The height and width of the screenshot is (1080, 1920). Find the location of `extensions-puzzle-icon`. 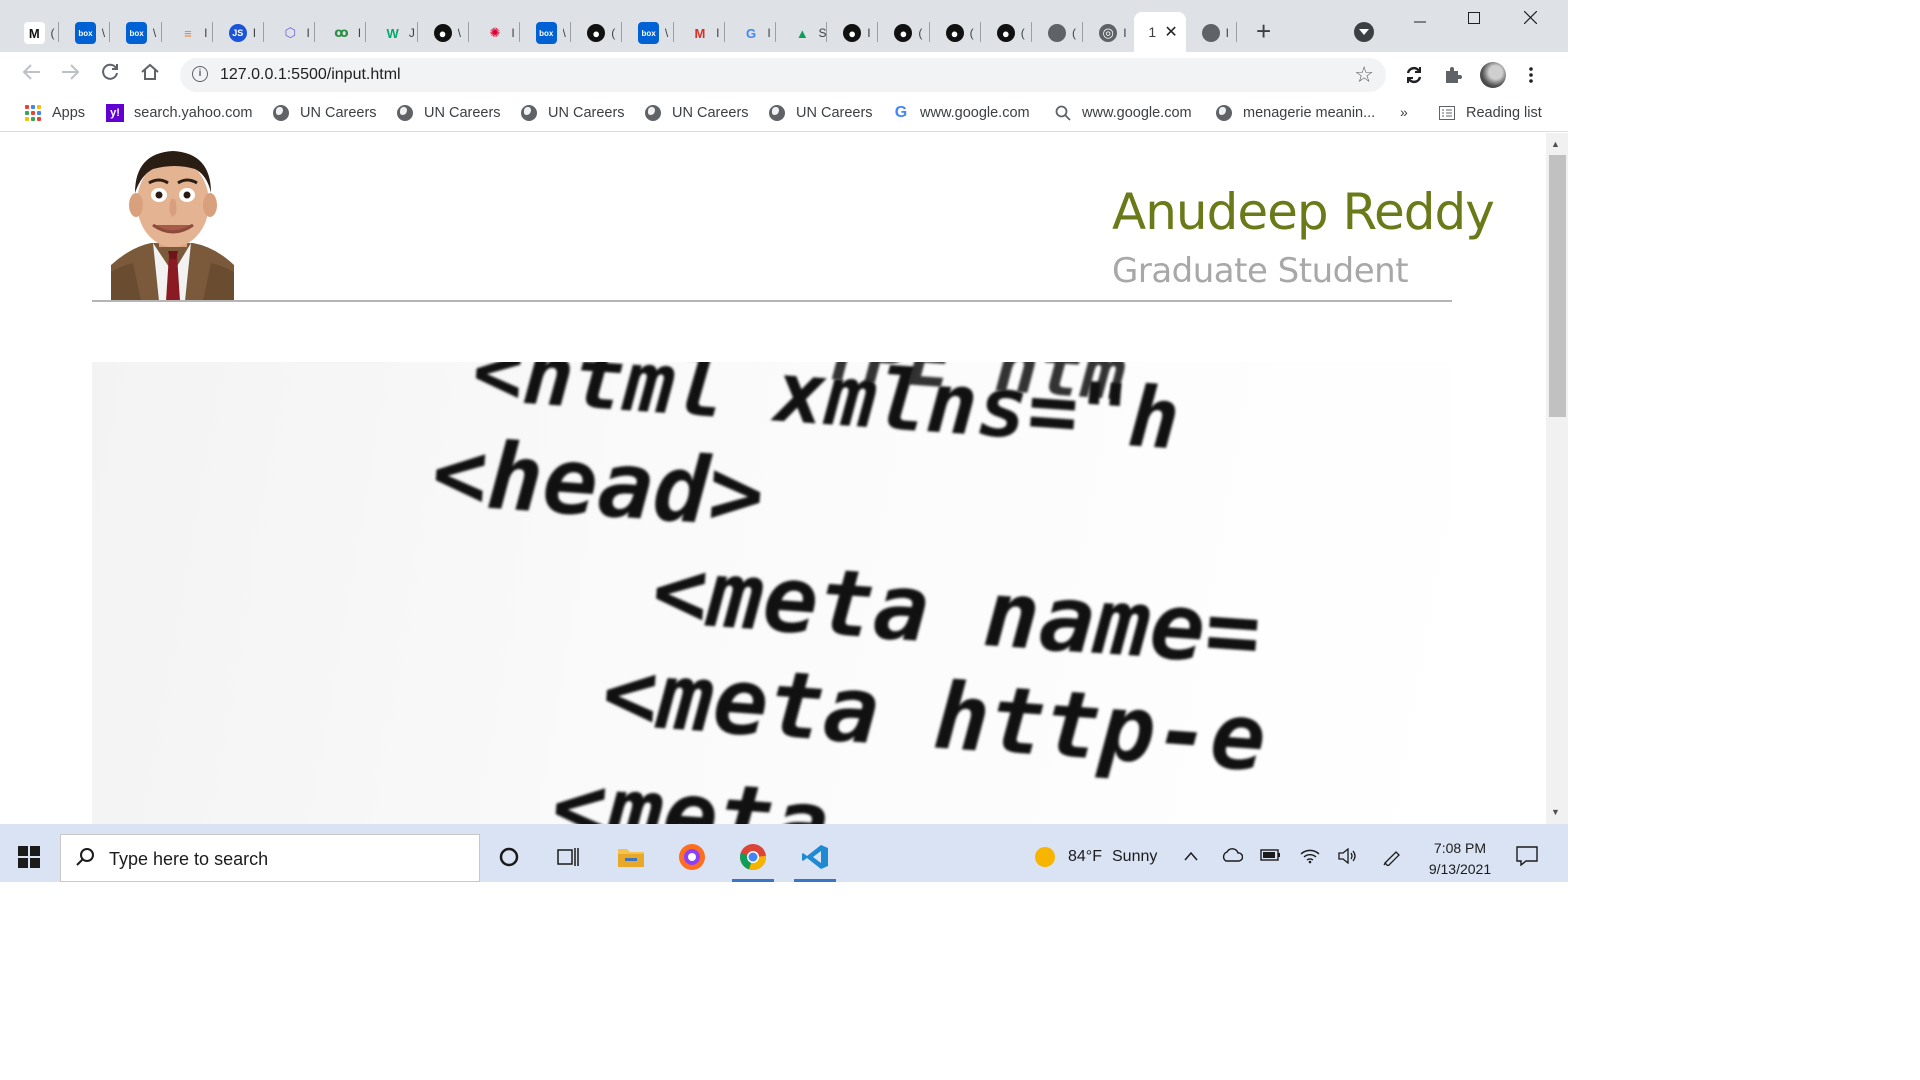

extensions-puzzle-icon is located at coordinates (1453, 75).